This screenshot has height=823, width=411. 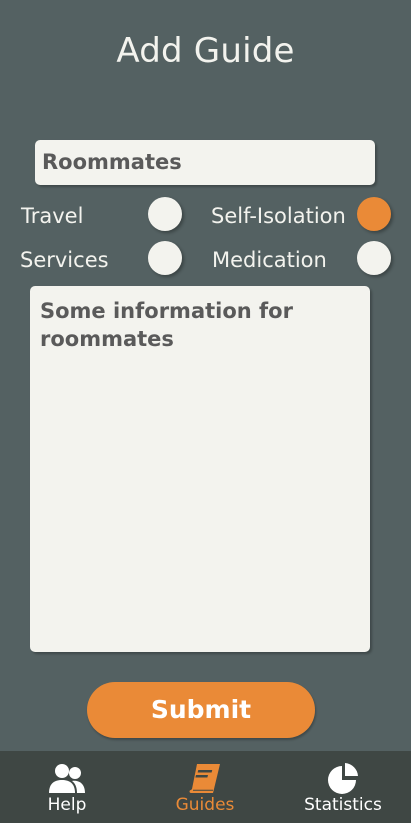 What do you see at coordinates (205, 162) in the screenshot?
I see `guide-title-input: Roommates` at bounding box center [205, 162].